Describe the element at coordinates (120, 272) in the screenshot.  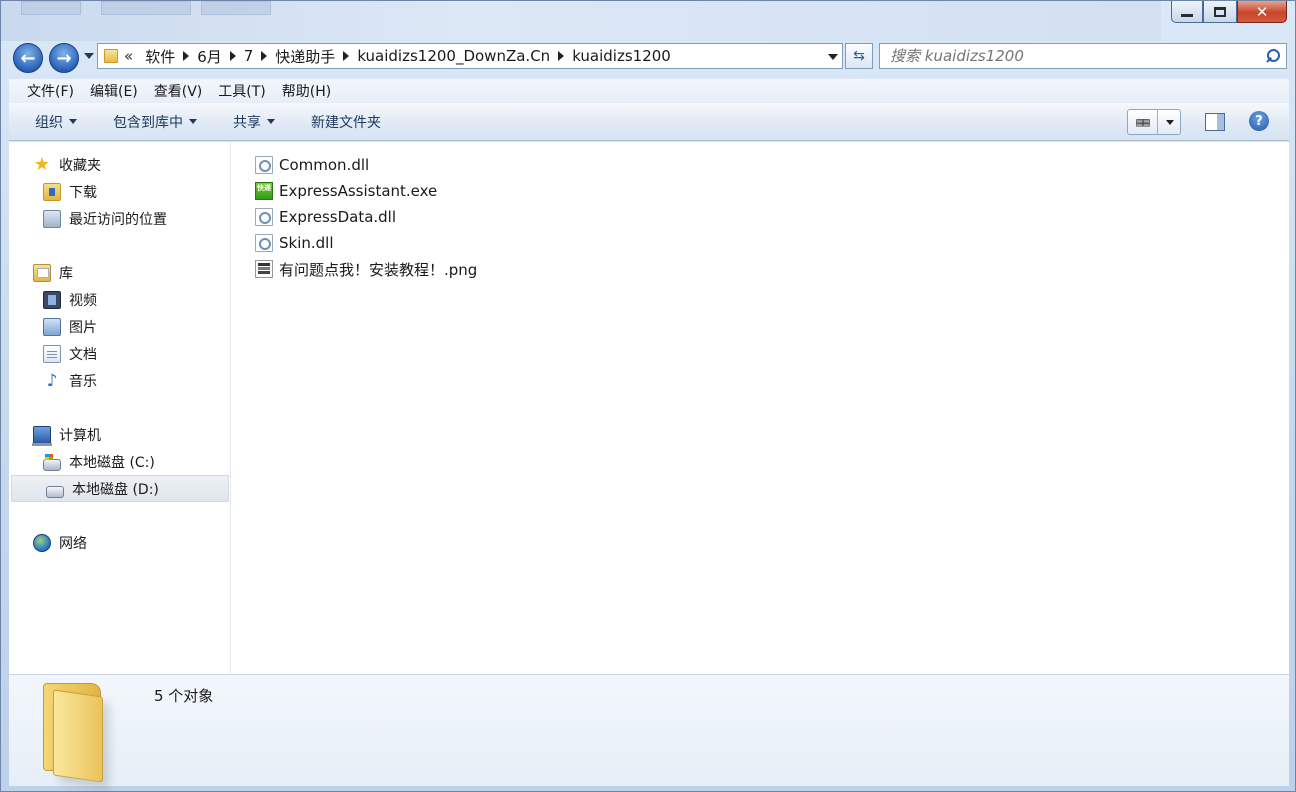
I see `sidebar-item-libraries: 库` at that location.